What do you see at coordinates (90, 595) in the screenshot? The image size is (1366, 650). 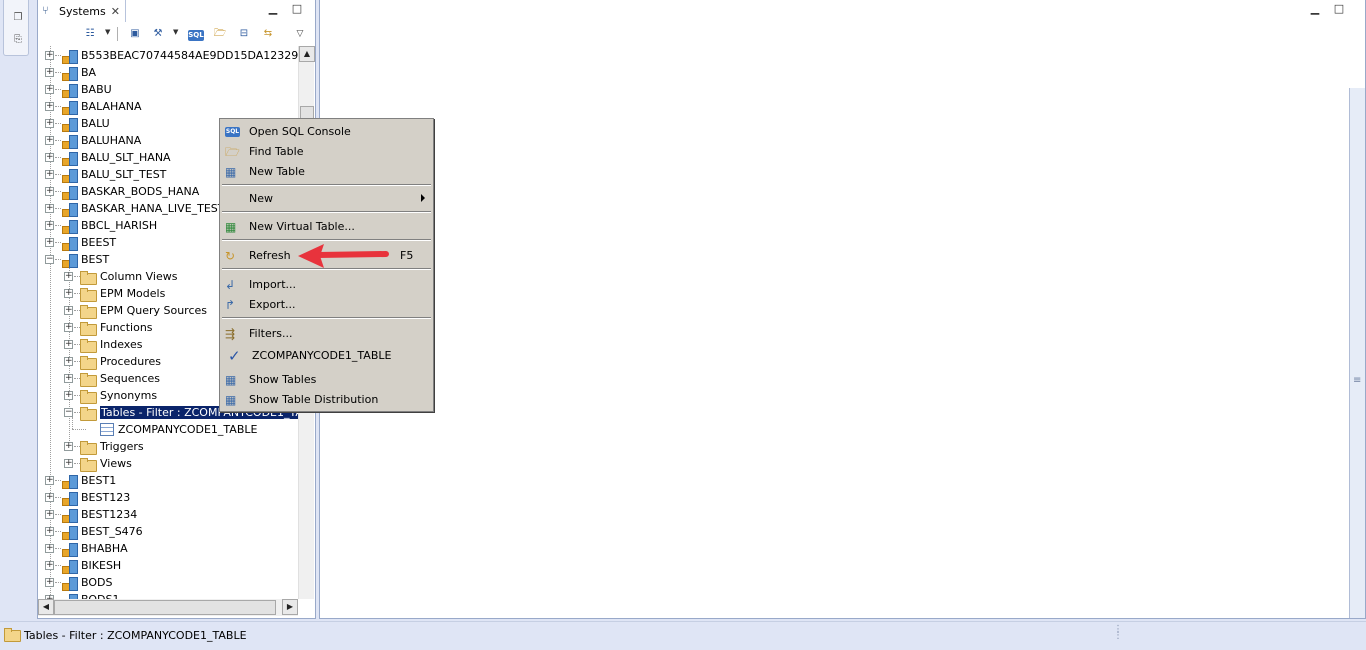 I see `tree-item-system: BODS1` at bounding box center [90, 595].